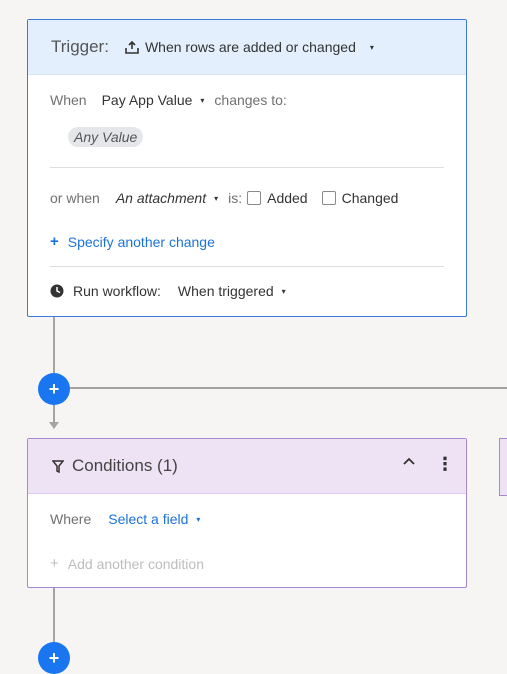 The width and height of the screenshot is (507, 674). I want to click on added-checkbox: Added, so click(277, 198).